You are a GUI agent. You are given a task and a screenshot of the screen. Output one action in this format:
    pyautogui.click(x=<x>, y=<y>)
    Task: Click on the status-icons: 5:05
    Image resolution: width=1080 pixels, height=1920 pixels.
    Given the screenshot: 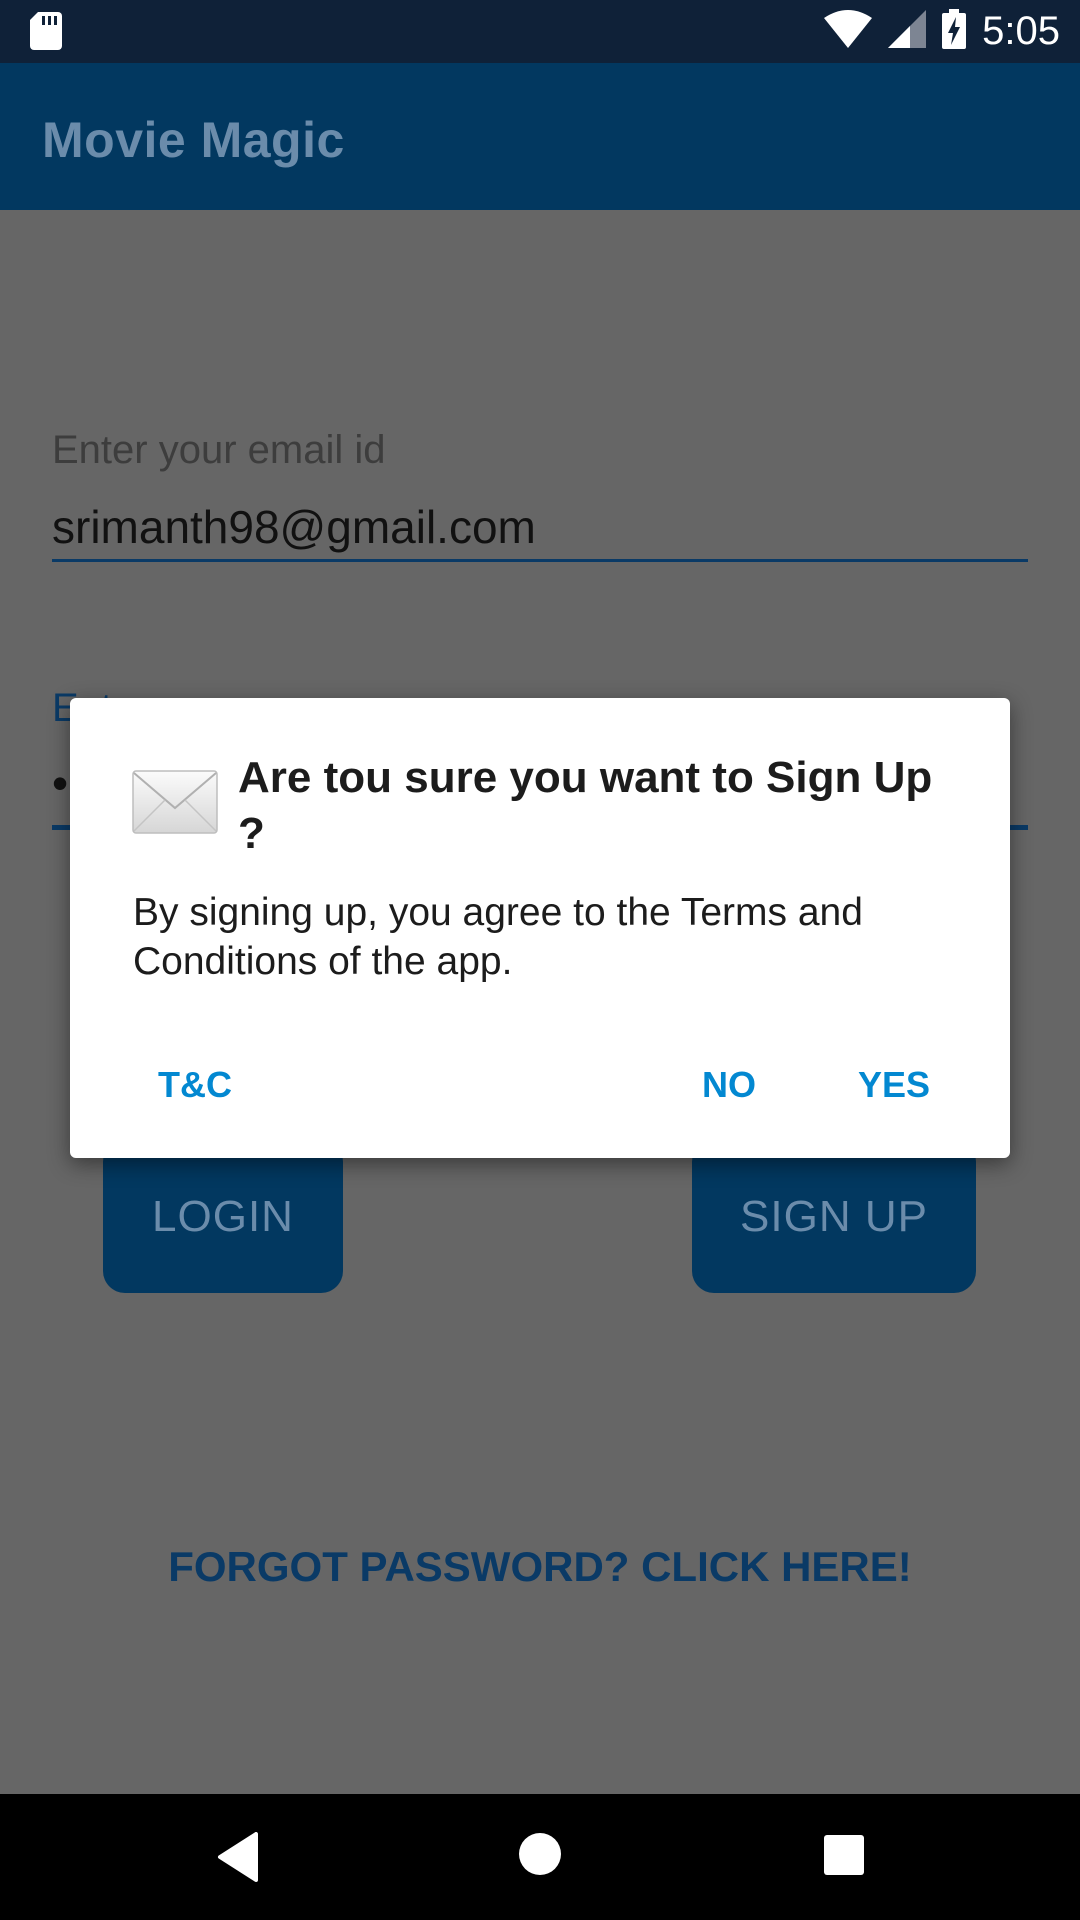 What is the action you would take?
    pyautogui.click(x=942, y=31)
    